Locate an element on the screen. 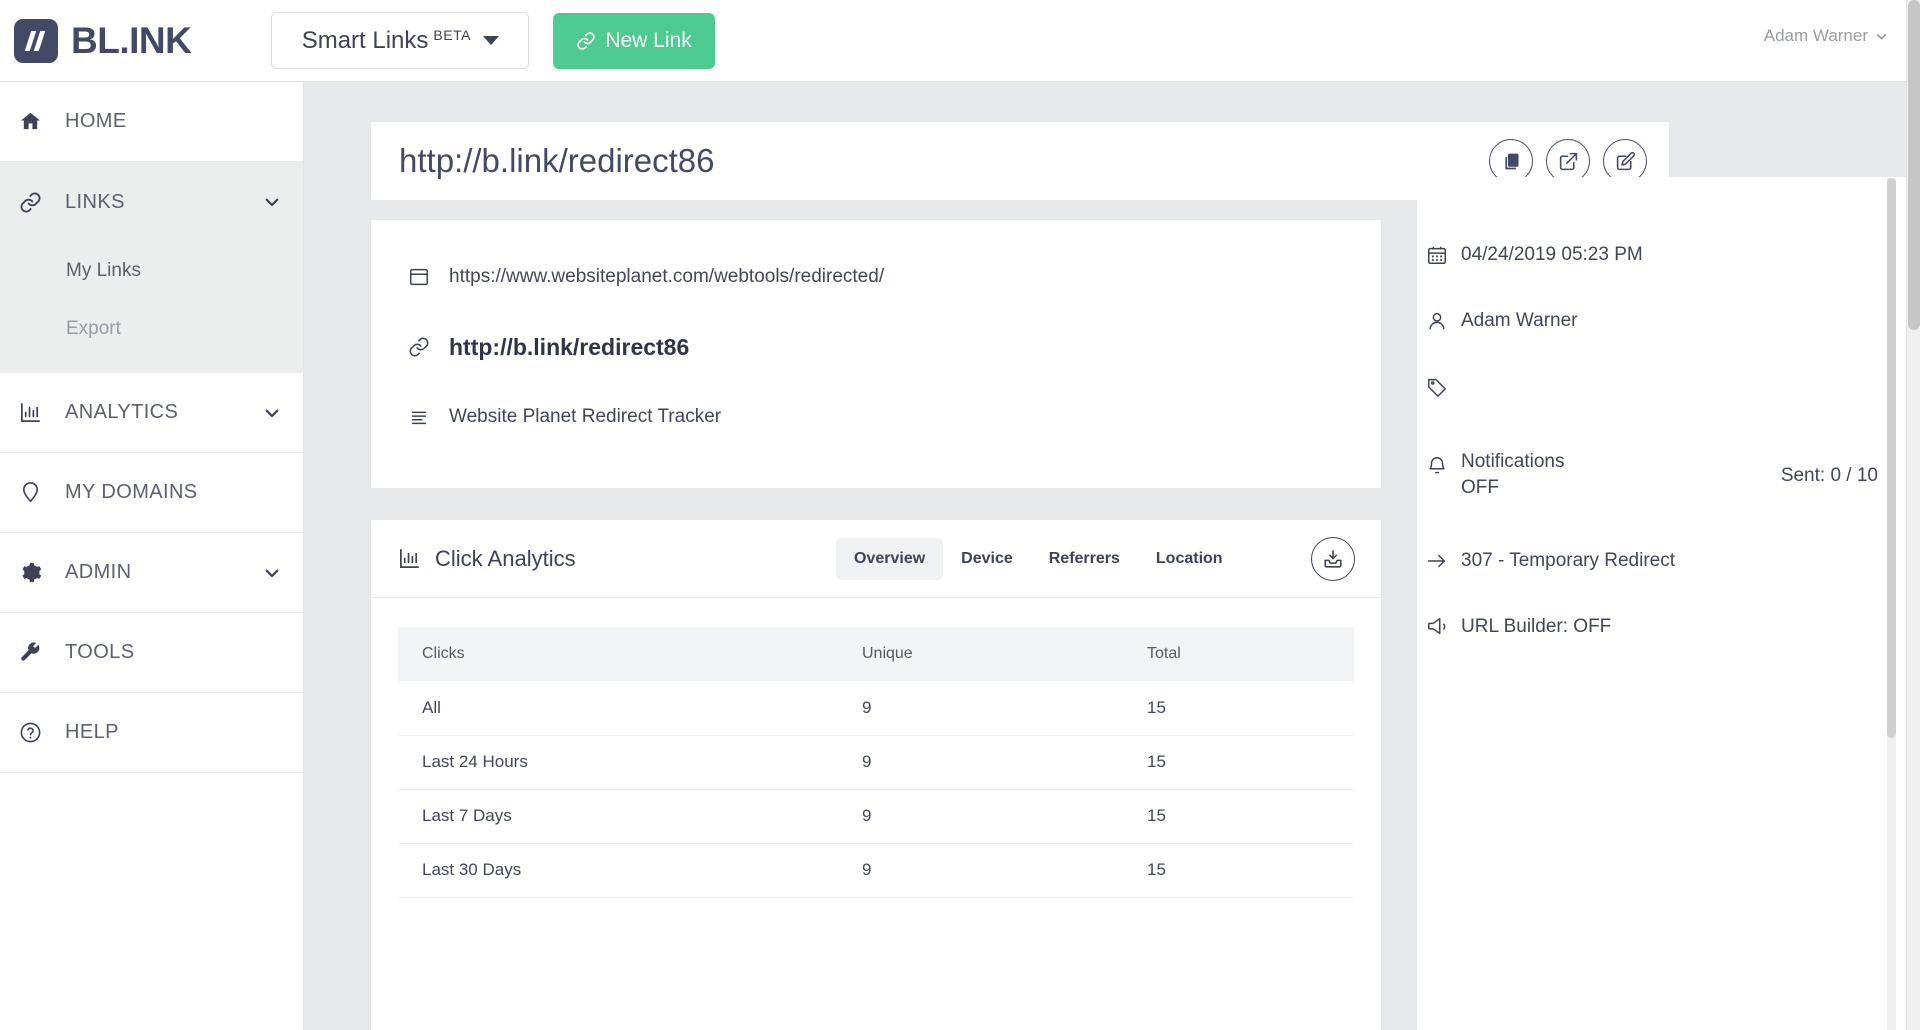 This screenshot has width=1920, height=1030. sidebar-item-my-domains: MY DOMAINS is located at coordinates (151, 493).